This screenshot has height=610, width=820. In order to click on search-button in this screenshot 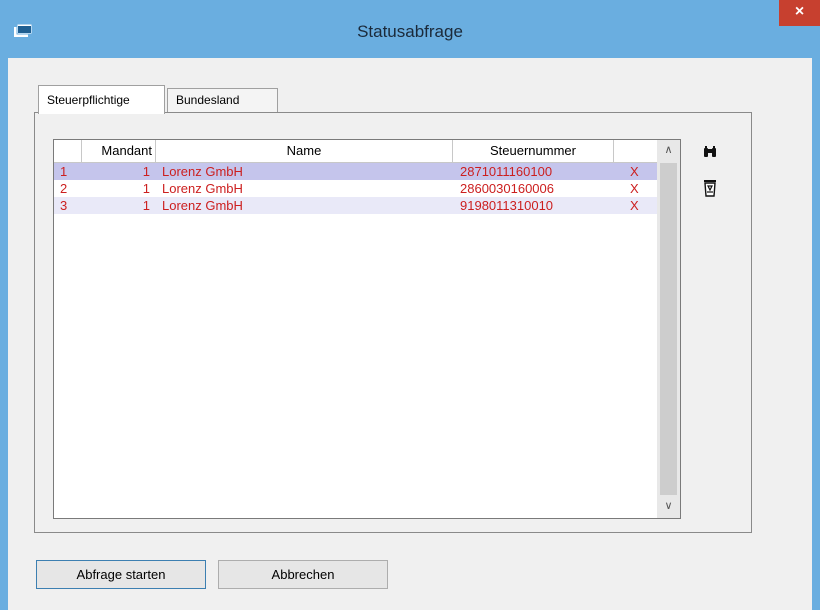, I will do `click(710, 154)`.